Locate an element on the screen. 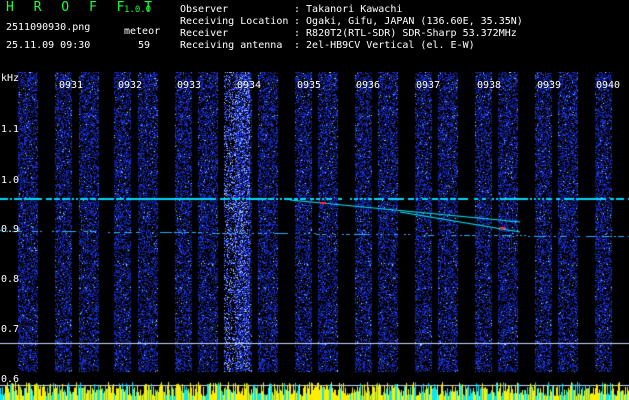  info-value: : R820T2(RTL-SDR) SDR-Sharp 53.372MHz is located at coordinates (405, 33).